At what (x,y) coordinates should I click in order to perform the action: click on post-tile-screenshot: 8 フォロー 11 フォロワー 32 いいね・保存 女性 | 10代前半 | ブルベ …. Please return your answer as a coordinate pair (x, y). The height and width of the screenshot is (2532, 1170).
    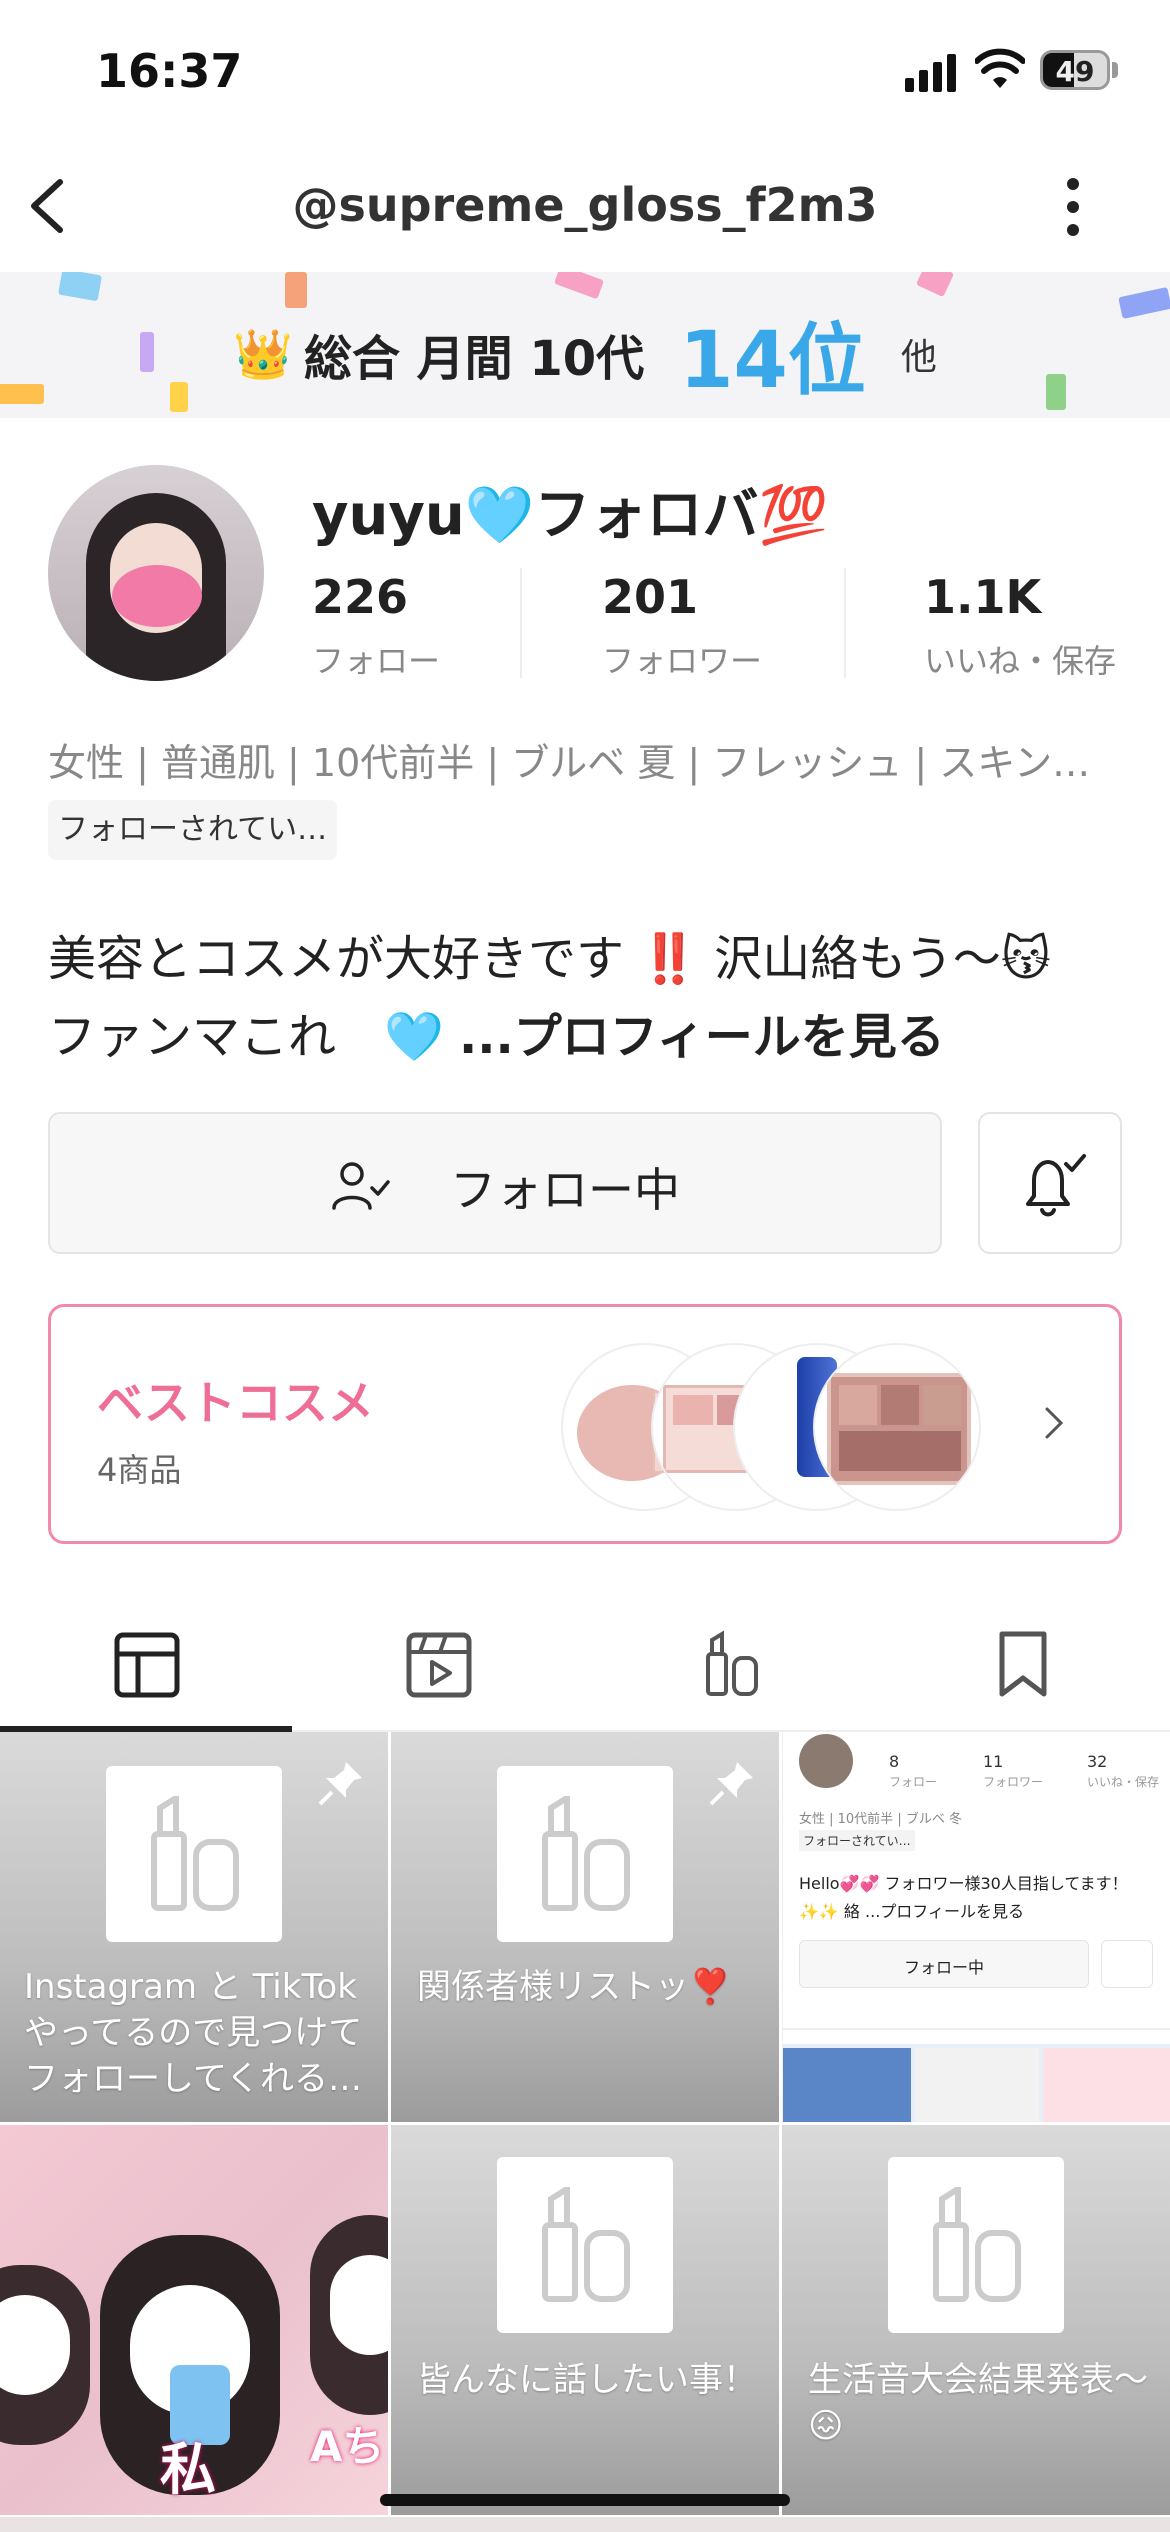
    Looking at the image, I should click on (976, 1927).